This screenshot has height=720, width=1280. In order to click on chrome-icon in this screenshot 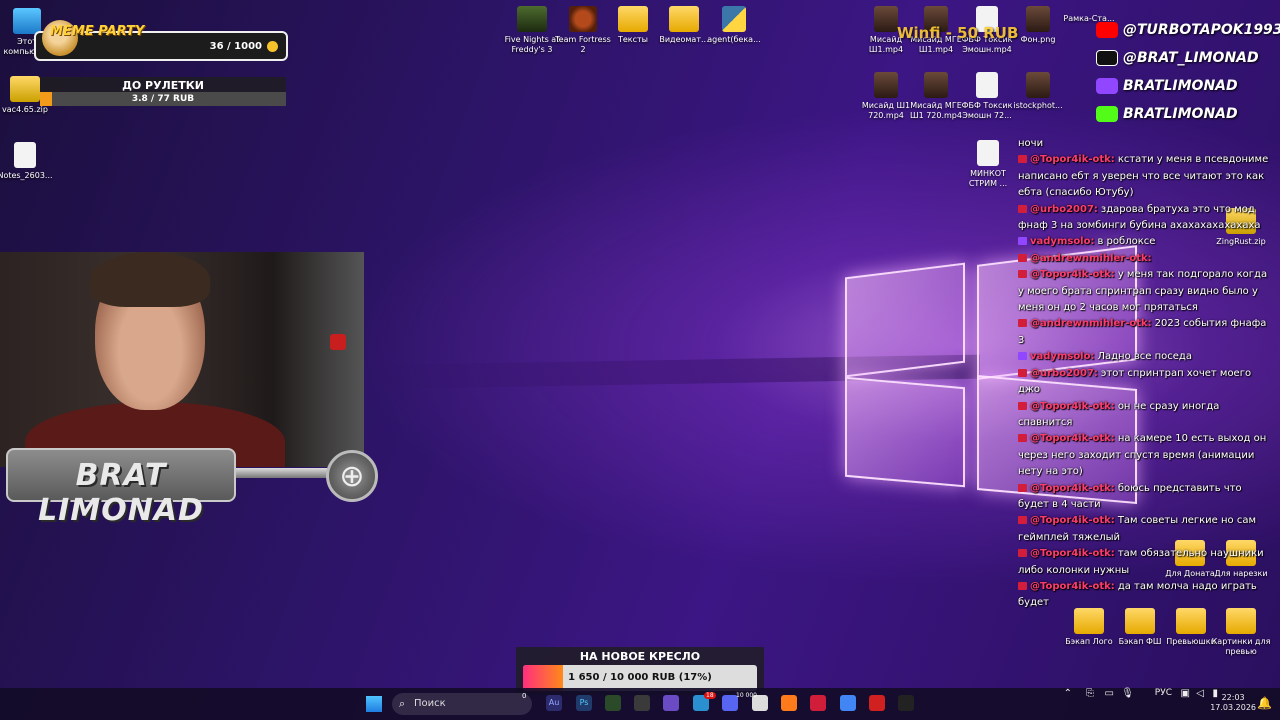, I will do `click(848, 703)`.